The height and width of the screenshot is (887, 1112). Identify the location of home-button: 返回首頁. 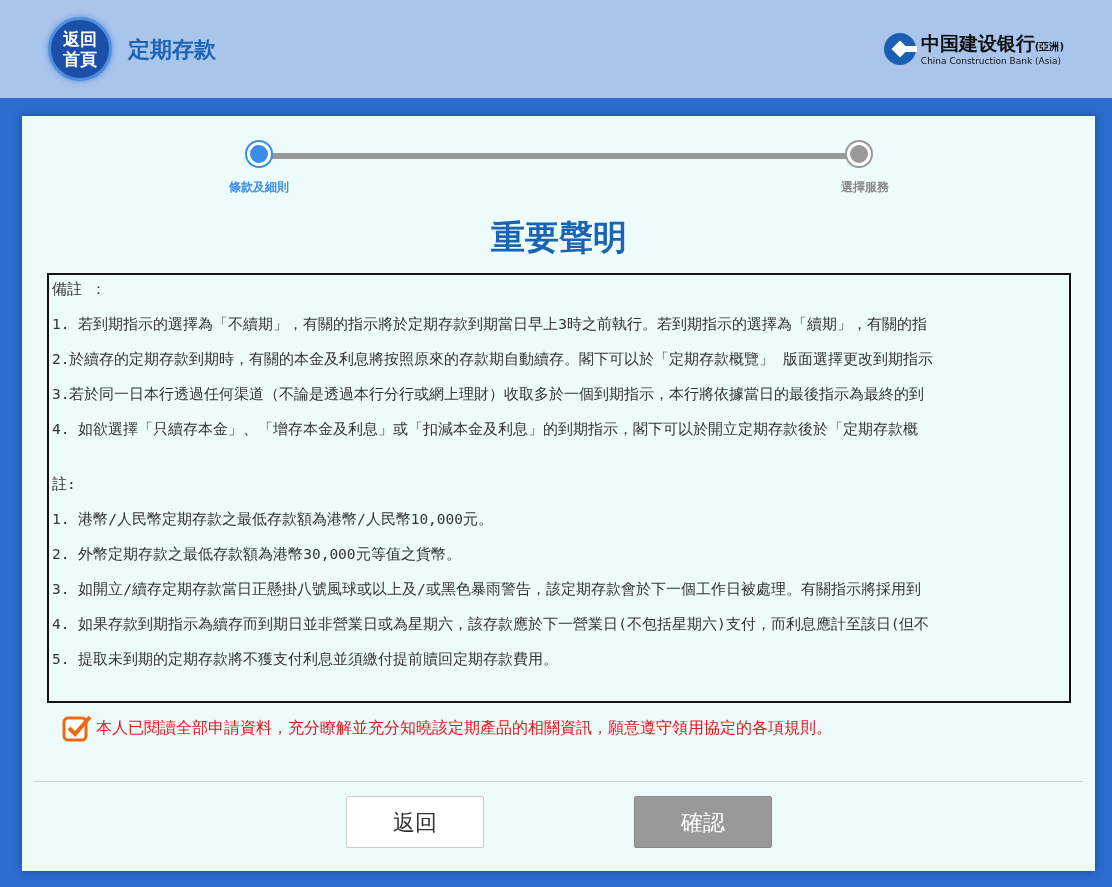
(80, 49).